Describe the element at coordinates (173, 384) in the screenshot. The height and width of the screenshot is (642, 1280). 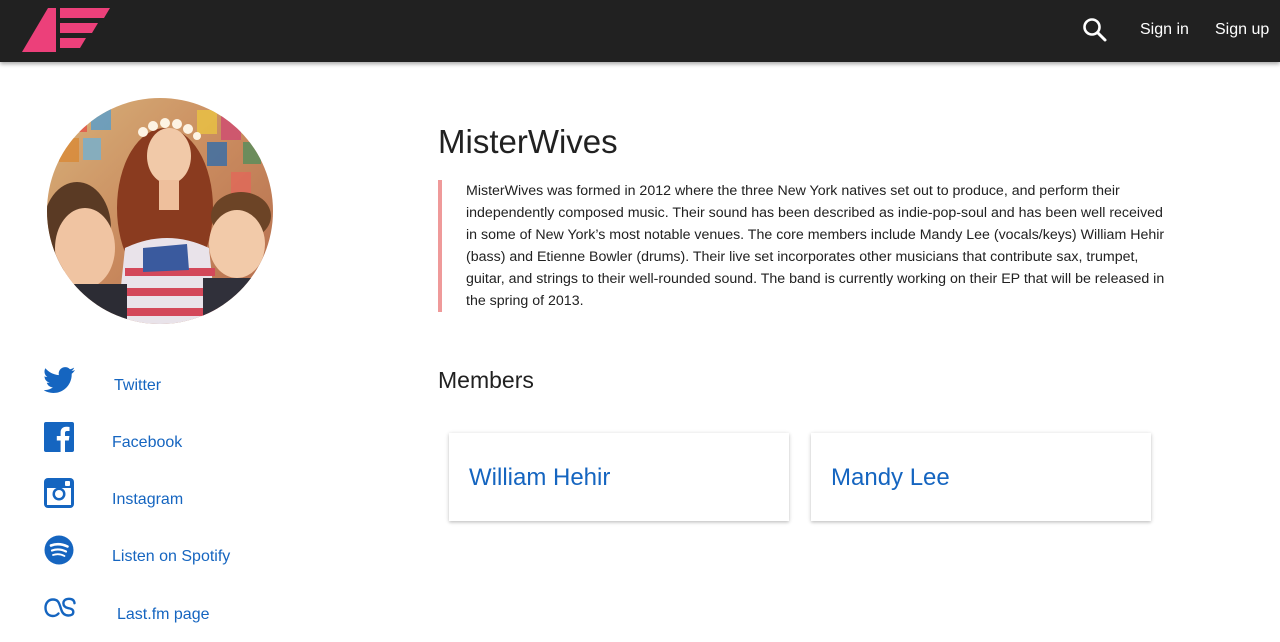
I see `social-link-twitter: Twitter` at that location.